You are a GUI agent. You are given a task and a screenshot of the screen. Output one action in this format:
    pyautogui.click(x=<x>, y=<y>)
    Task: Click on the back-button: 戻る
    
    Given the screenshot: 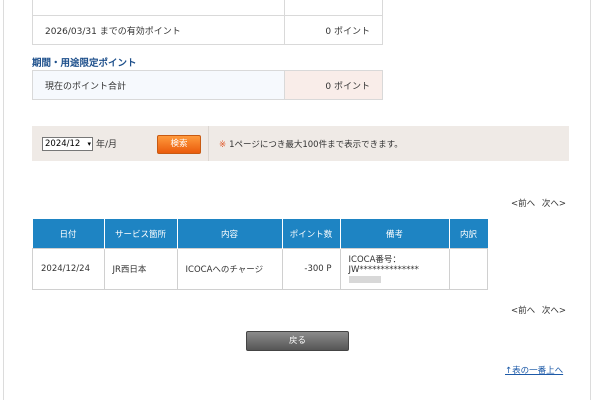 What is the action you would take?
    pyautogui.click(x=297, y=341)
    